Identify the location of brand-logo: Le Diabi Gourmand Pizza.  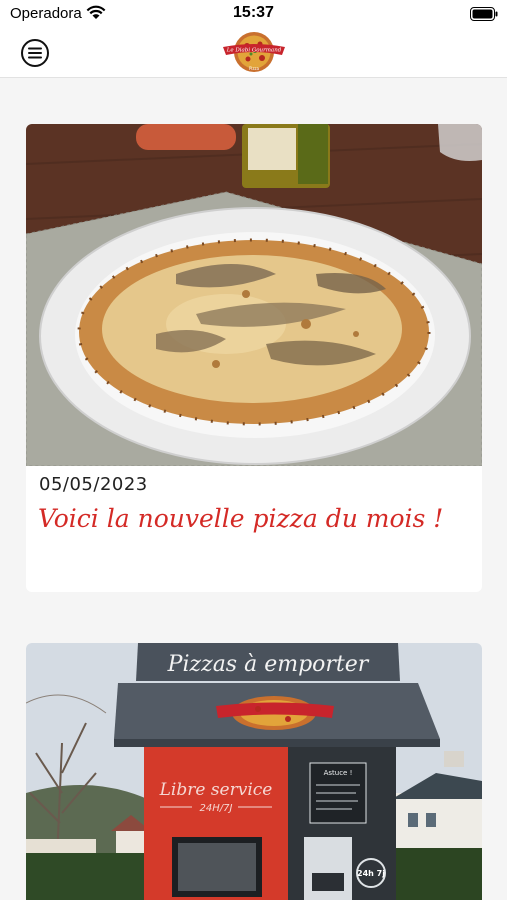
(254, 52).